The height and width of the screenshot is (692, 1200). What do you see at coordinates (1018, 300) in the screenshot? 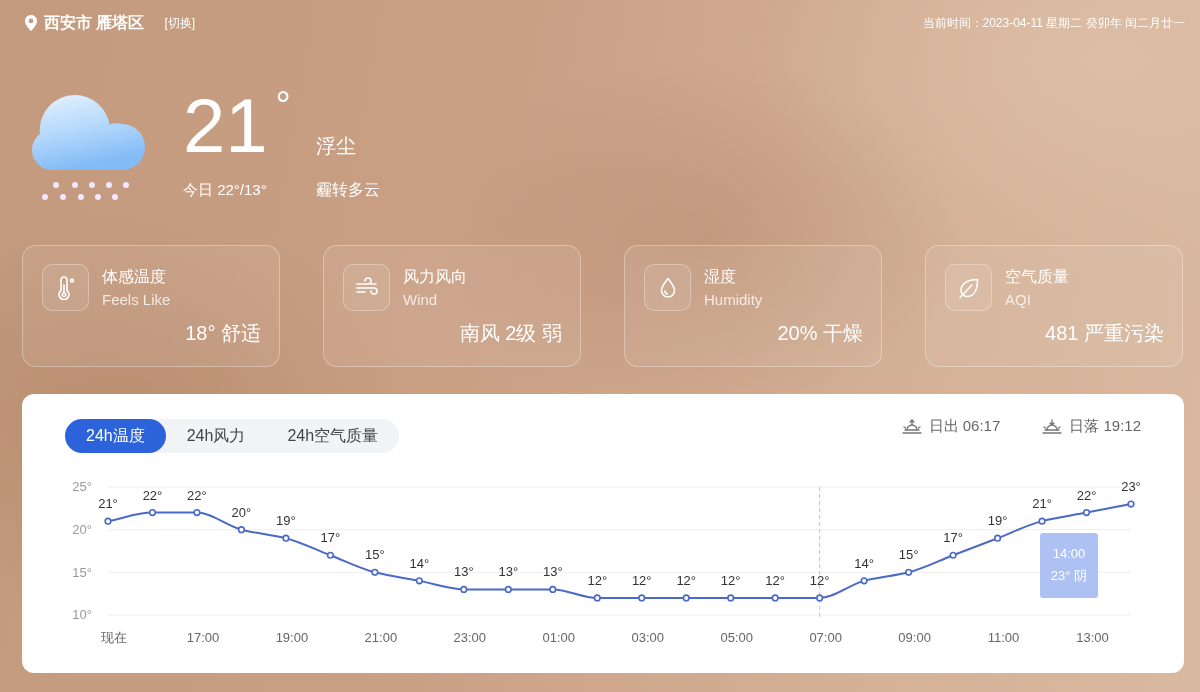
I see `card-subtitle: AQI` at bounding box center [1018, 300].